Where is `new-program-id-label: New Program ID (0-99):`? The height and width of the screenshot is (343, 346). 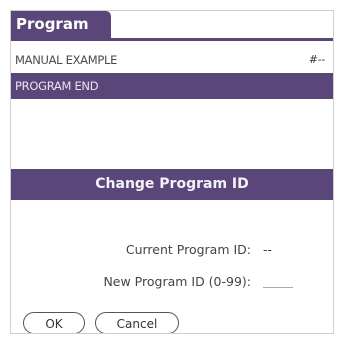
new-program-id-label: New Program ID (0-99): is located at coordinates (177, 281).